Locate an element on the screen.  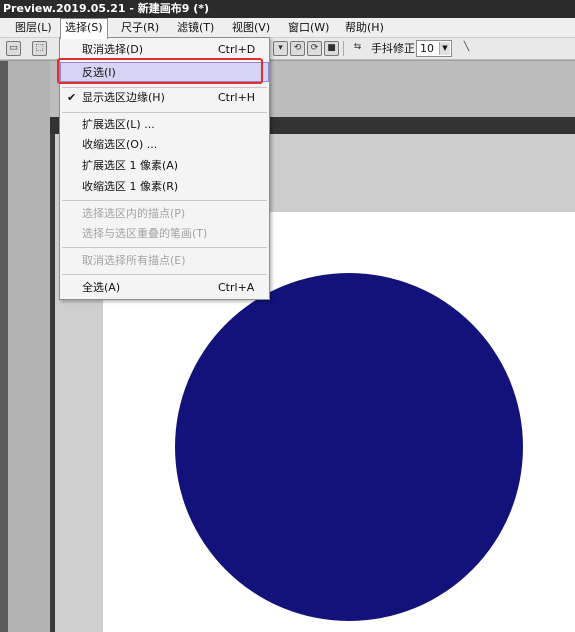
flip-arrows-icon: ⇆ is located at coordinates (357, 48).